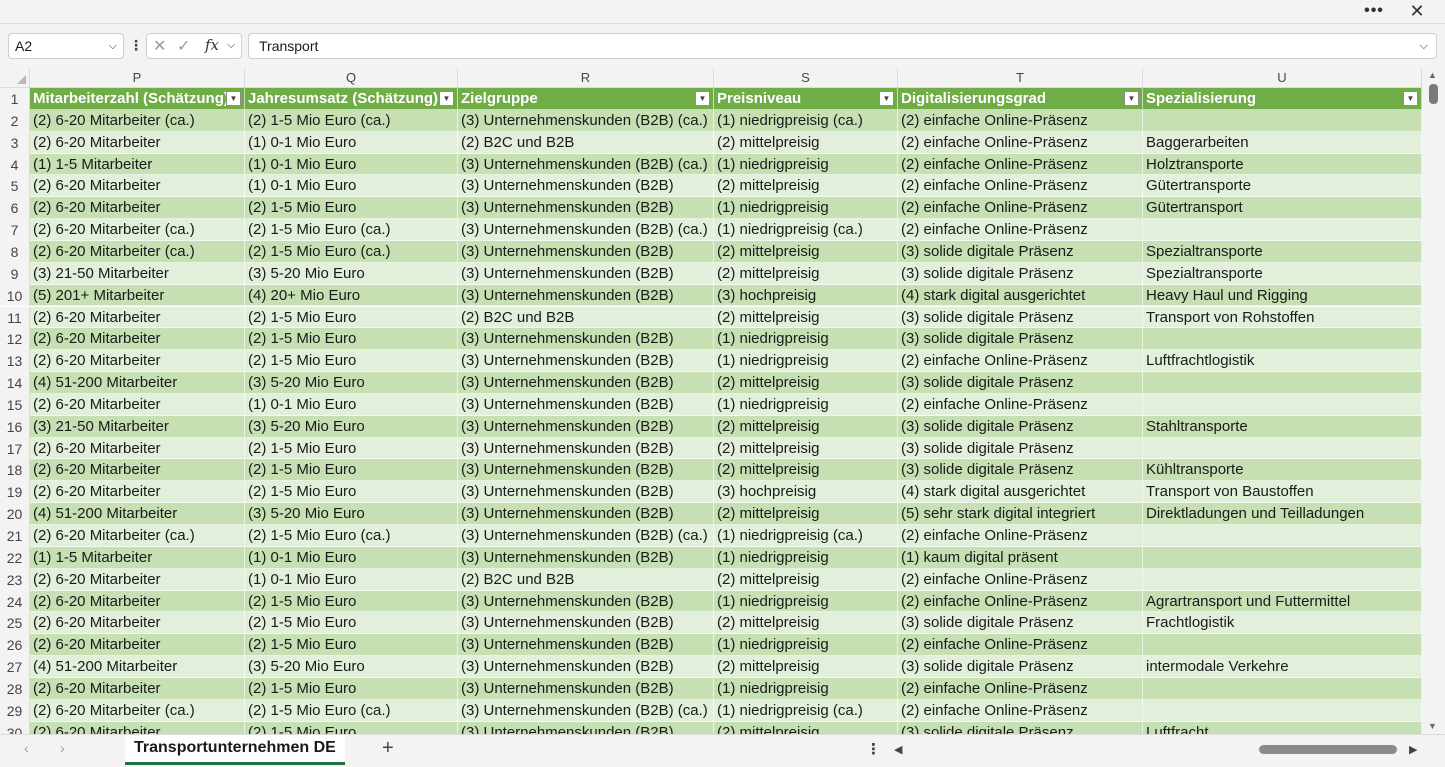  Describe the element at coordinates (1432, 75) in the screenshot. I see `scroll-up-icon: ▲` at that location.